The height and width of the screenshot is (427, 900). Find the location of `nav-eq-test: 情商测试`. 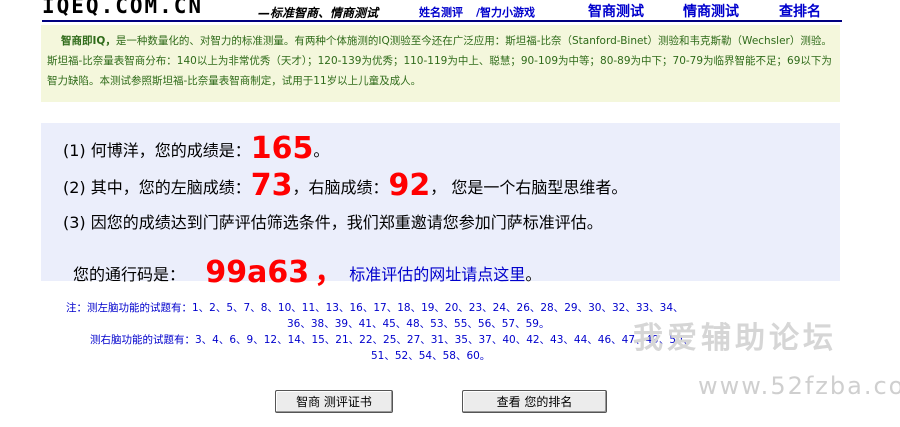

nav-eq-test: 情商测试 is located at coordinates (711, 11).